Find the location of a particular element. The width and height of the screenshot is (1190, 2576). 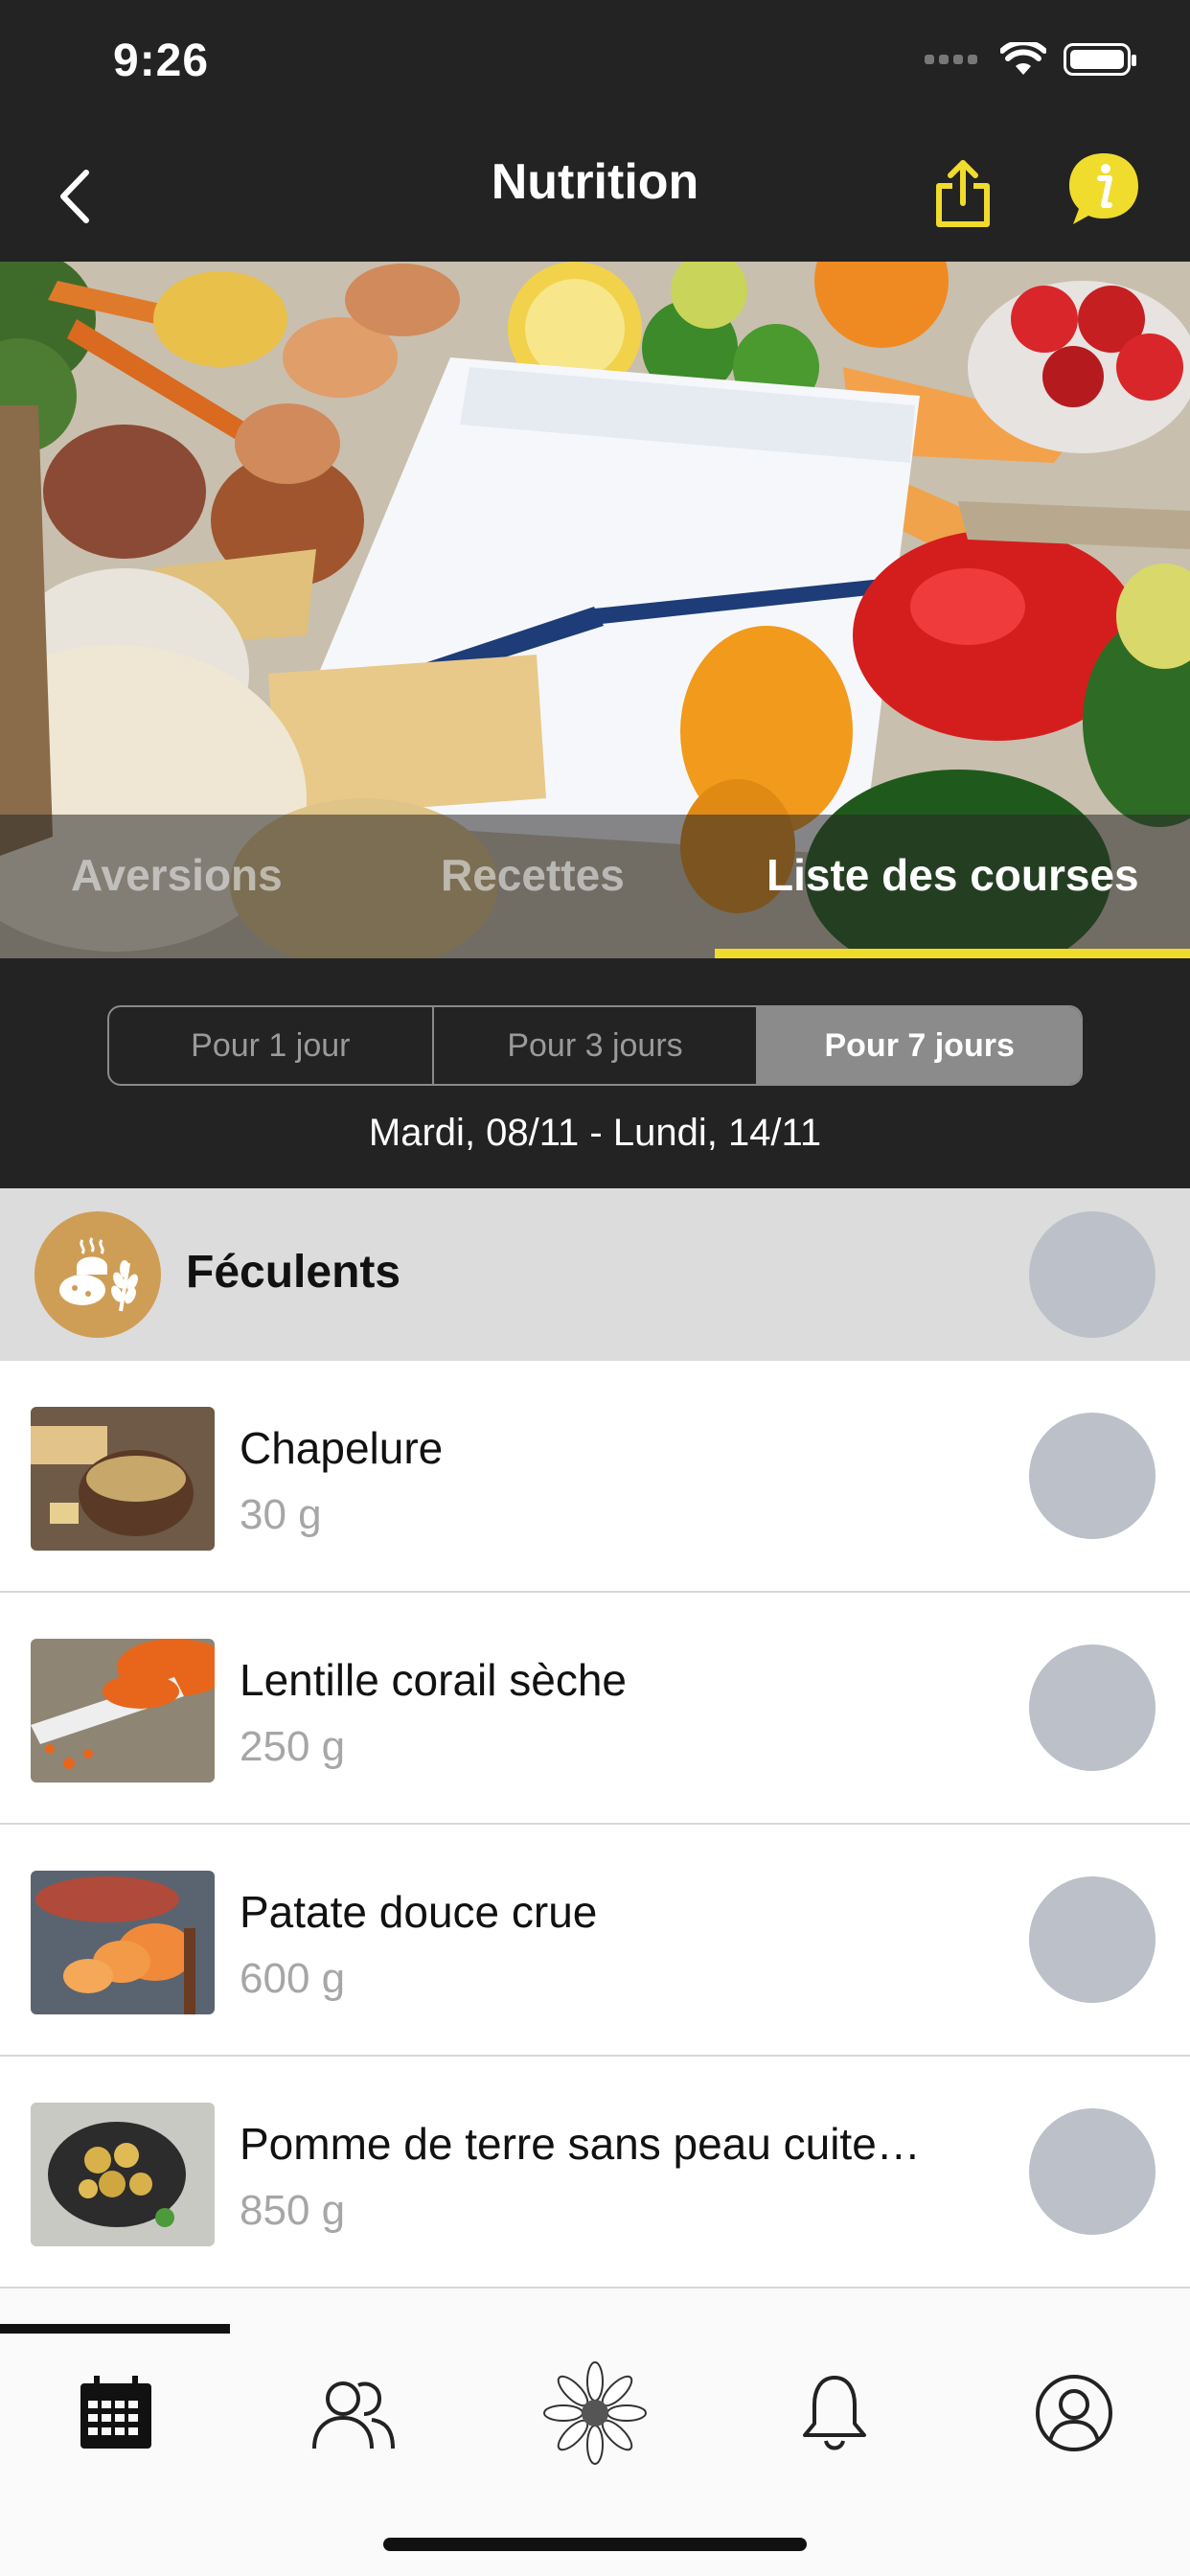

community-icon is located at coordinates (354, 2413).